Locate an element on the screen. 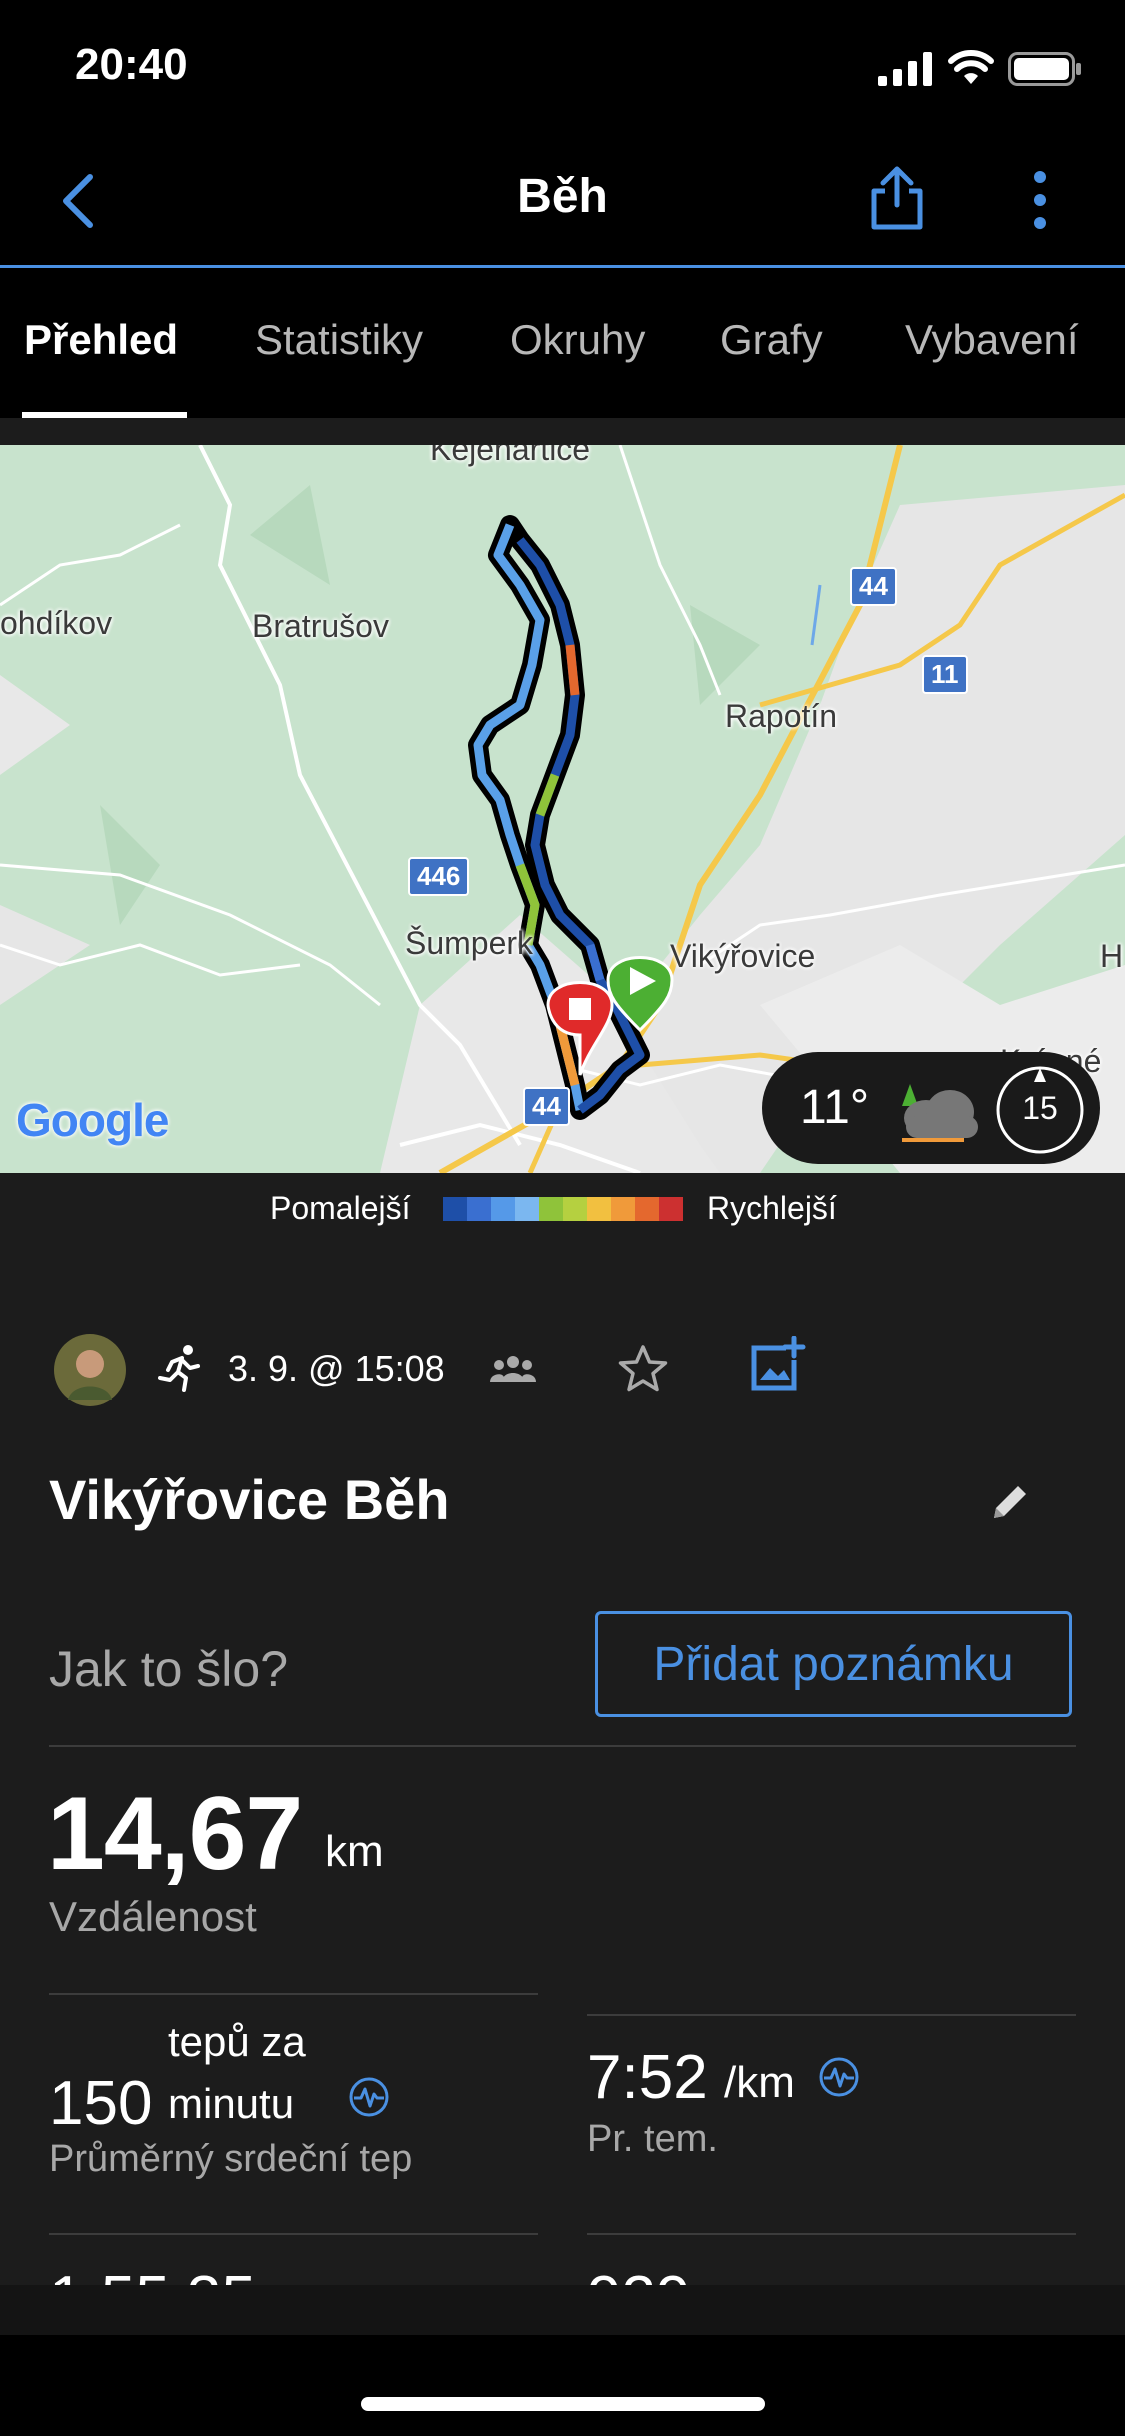 The width and height of the screenshot is (1125, 2436). legend-gradient is located at coordinates (563, 1209).